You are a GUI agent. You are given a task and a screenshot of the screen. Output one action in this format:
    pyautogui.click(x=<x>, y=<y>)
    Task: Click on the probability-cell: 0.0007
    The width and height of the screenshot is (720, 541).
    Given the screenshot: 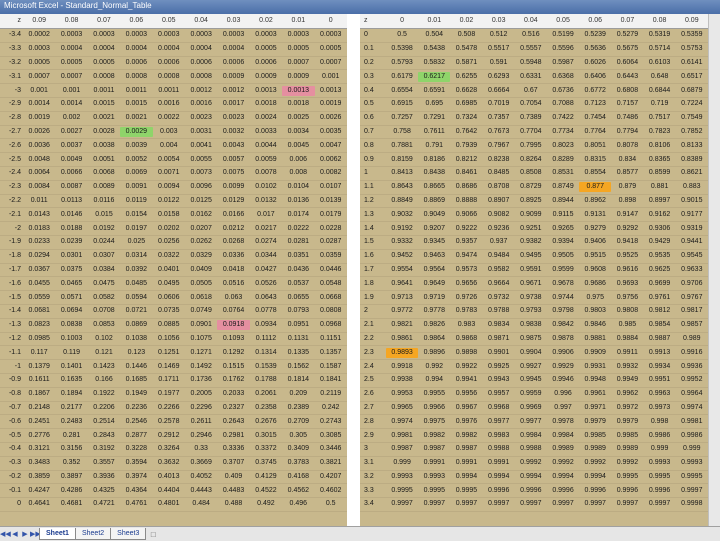 What is the action you would take?
    pyautogui.click(x=298, y=63)
    